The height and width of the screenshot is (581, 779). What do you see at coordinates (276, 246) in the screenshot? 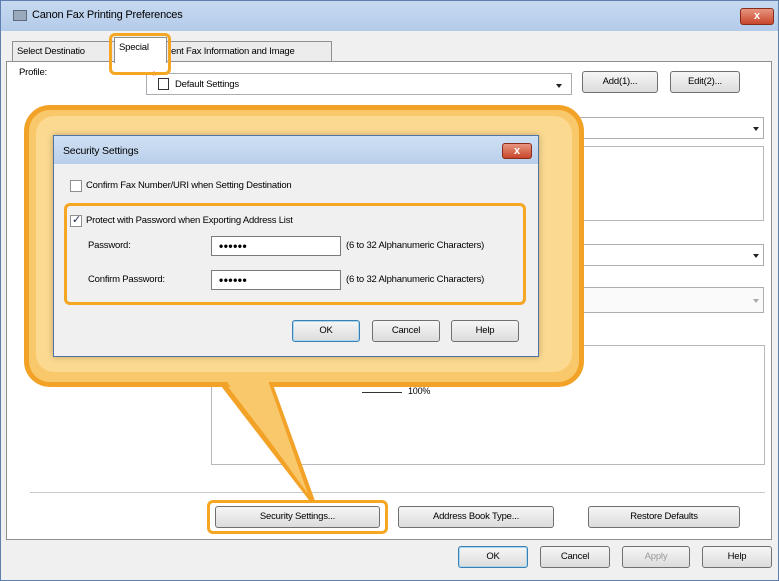
I see `password-field: ••••••` at bounding box center [276, 246].